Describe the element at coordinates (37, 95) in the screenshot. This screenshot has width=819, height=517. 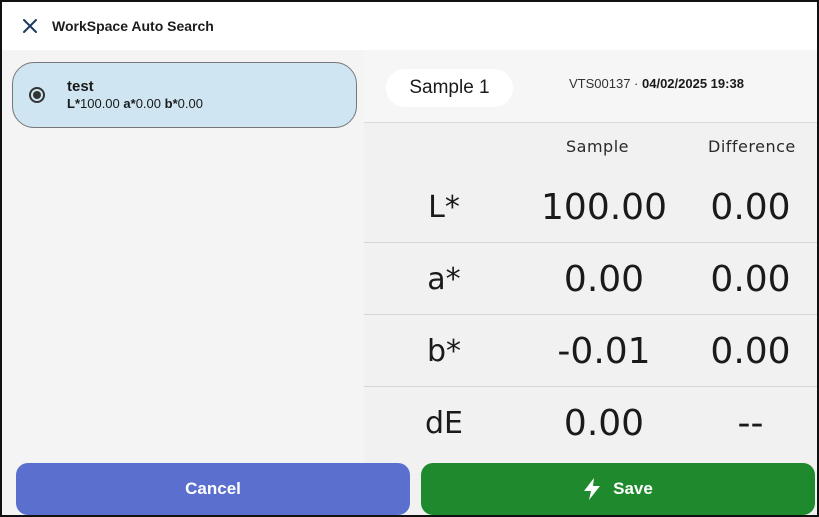
I see `radio-selected-icon` at that location.